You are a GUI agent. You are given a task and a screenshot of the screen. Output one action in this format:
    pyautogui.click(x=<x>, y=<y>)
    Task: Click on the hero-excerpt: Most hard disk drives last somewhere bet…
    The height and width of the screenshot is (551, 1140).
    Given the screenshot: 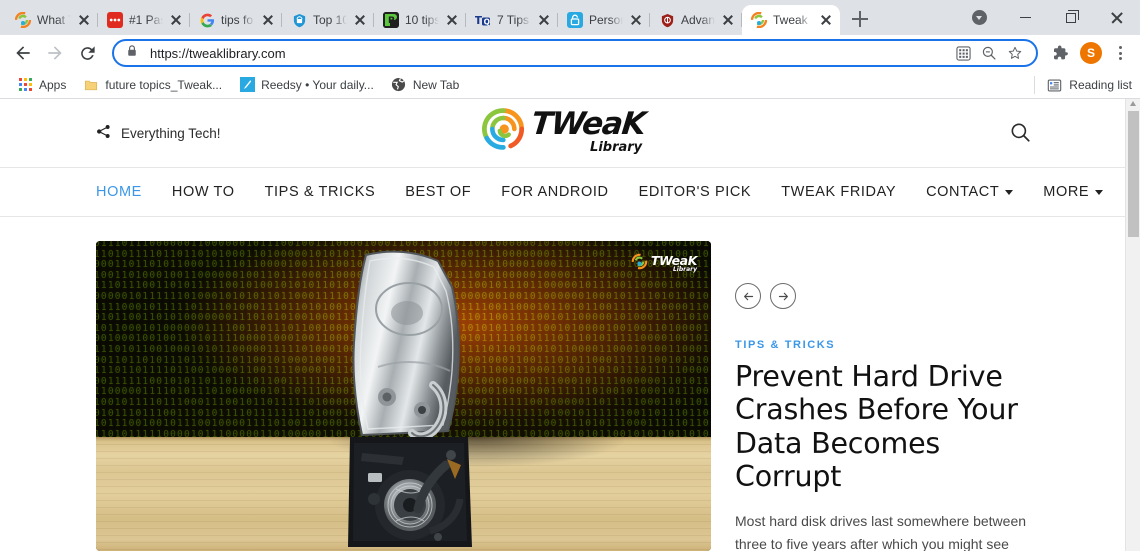 What is the action you would take?
    pyautogui.click(x=881, y=532)
    